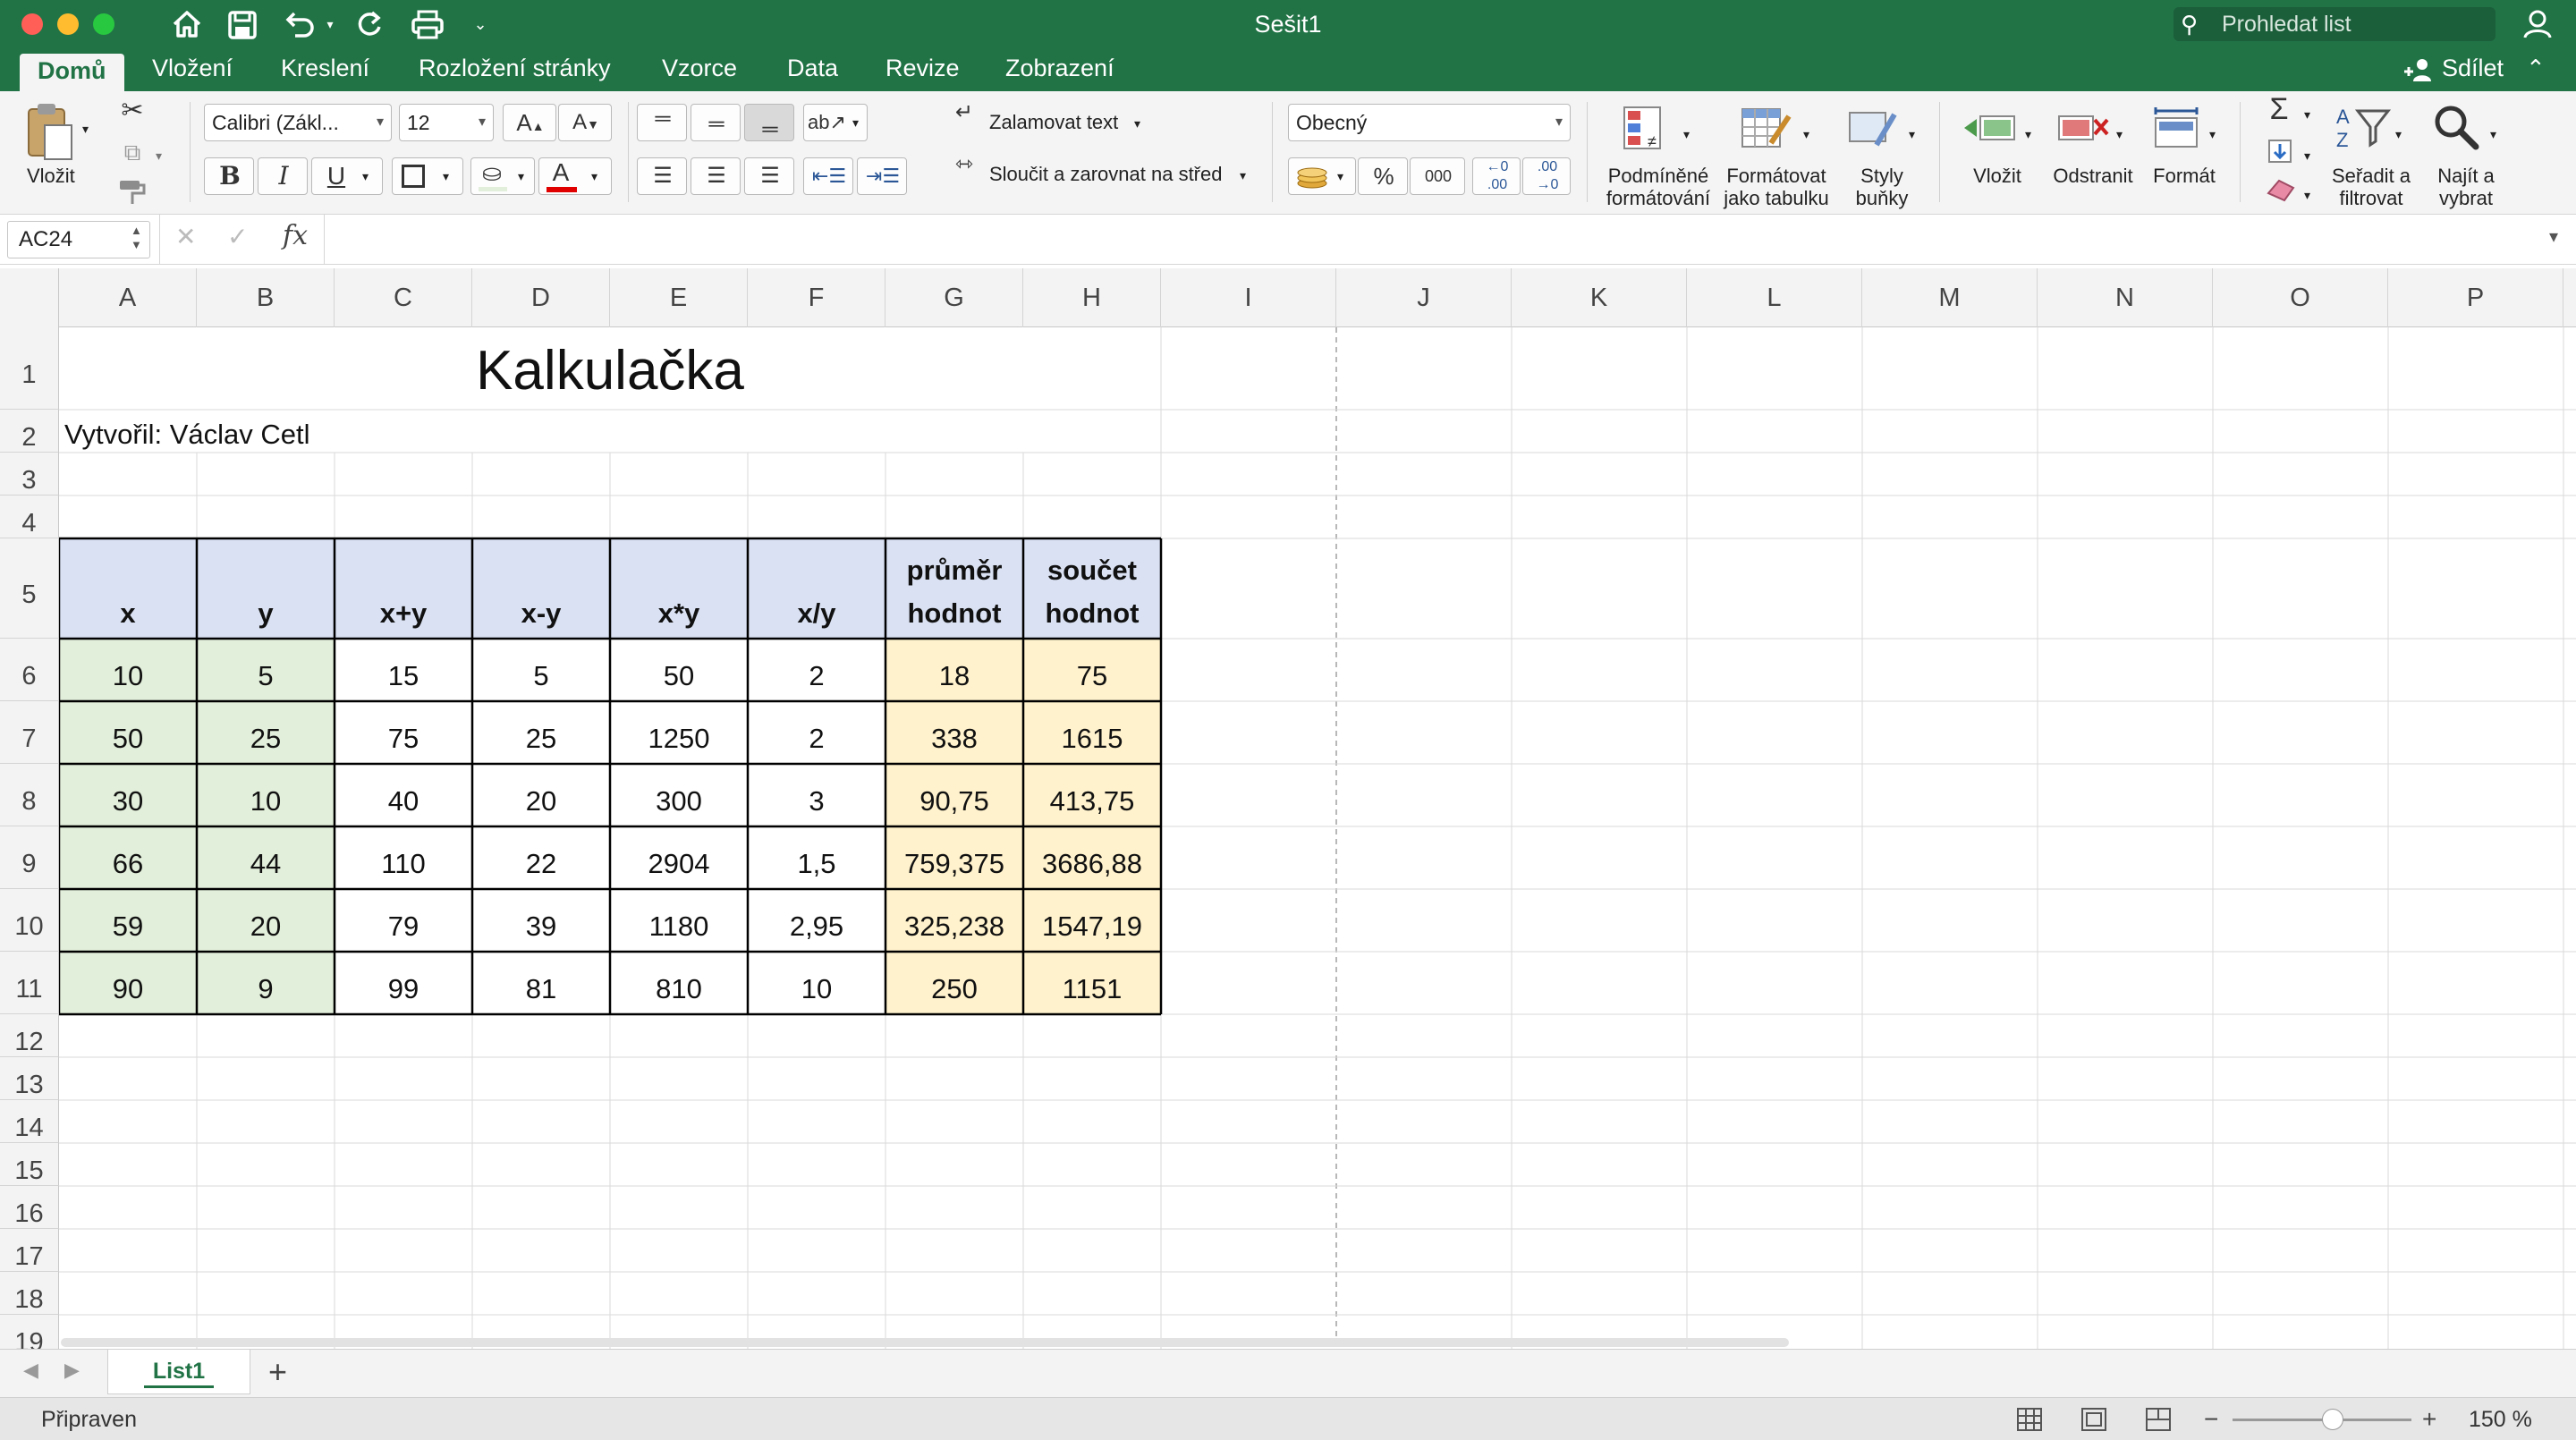 The width and height of the screenshot is (2576, 1440). Describe the element at coordinates (72, 73) in the screenshot. I see `tab-home: Domů` at that location.